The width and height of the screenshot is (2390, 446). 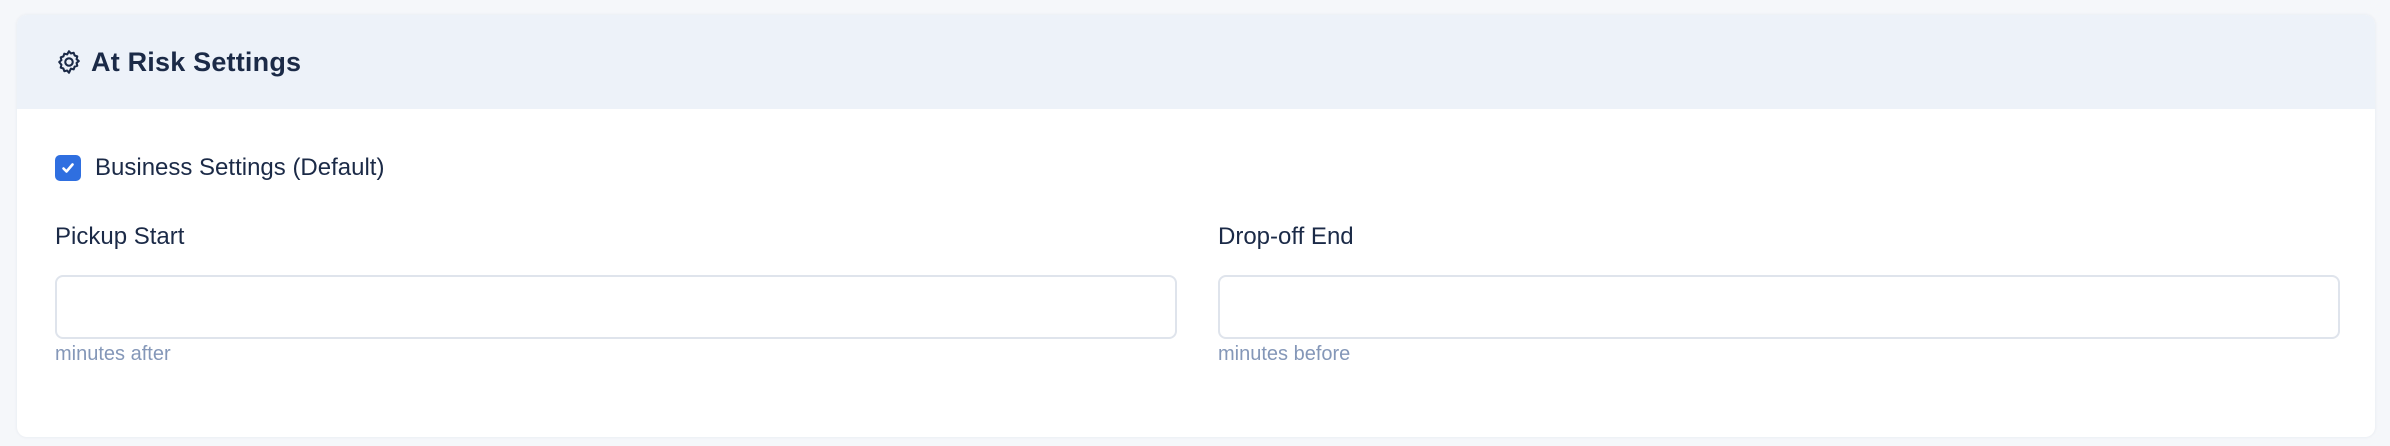 What do you see at coordinates (1284, 354) in the screenshot?
I see `dropoff-end-hint: minutes before` at bounding box center [1284, 354].